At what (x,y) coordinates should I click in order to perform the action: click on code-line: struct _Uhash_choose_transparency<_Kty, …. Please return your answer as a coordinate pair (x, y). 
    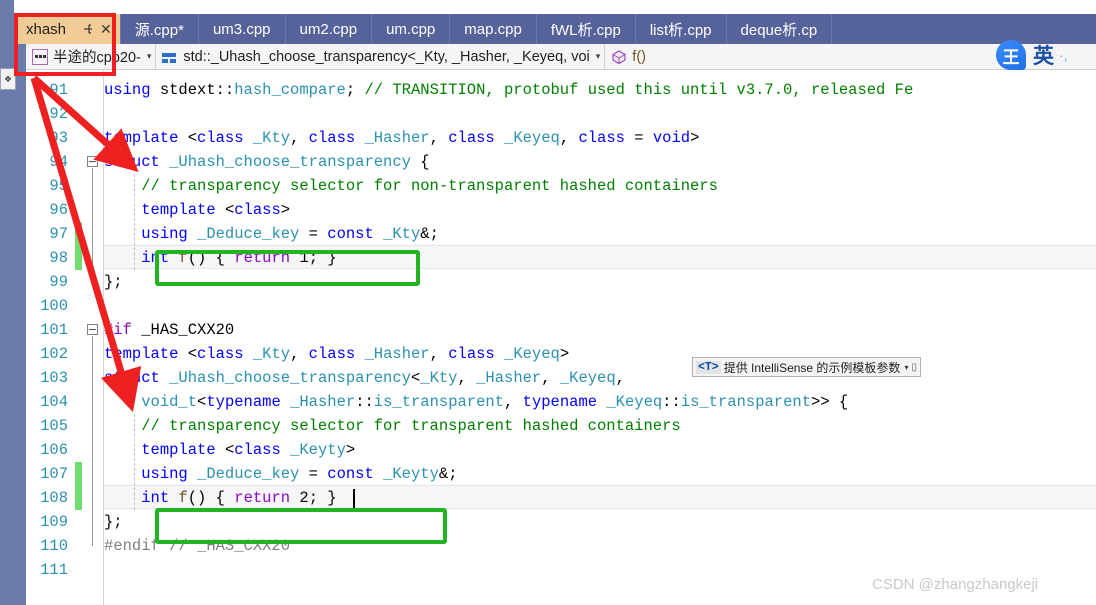
    Looking at the image, I should click on (364, 378).